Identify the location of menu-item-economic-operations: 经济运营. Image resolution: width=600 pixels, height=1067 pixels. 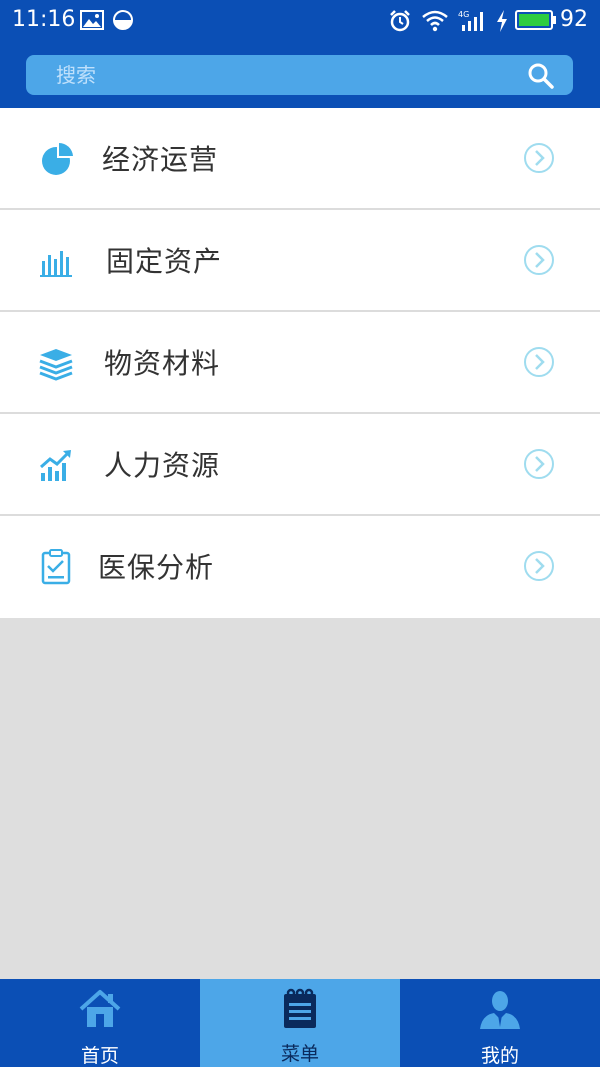
(300, 159).